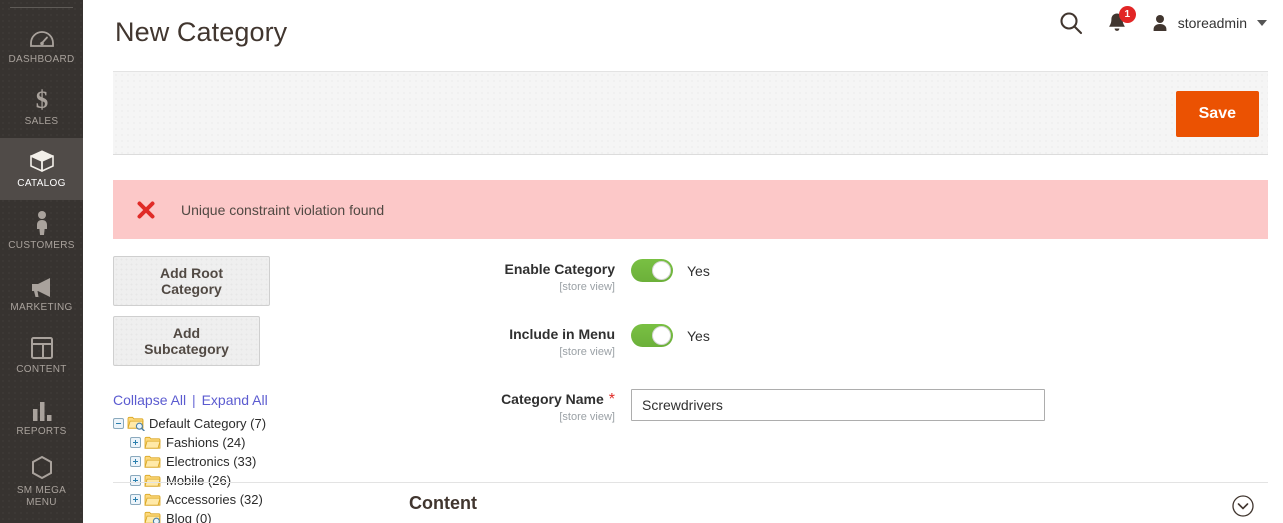  I want to click on tree-node: Fashions (24), so click(258, 442).